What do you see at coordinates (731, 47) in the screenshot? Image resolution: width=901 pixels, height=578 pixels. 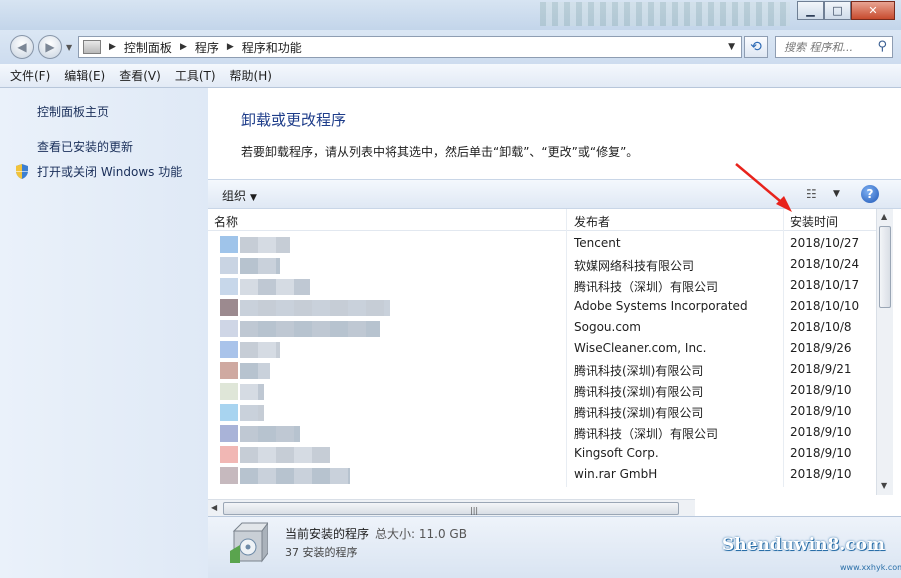 I see `address-dropdown-icon: ▼` at bounding box center [731, 47].